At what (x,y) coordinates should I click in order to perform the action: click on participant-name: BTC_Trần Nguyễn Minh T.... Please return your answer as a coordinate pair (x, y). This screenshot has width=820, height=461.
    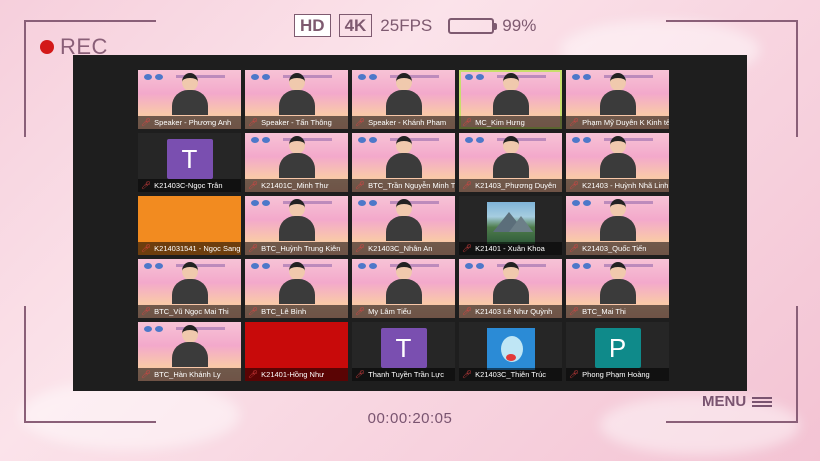
    Looking at the image, I should click on (411, 185).